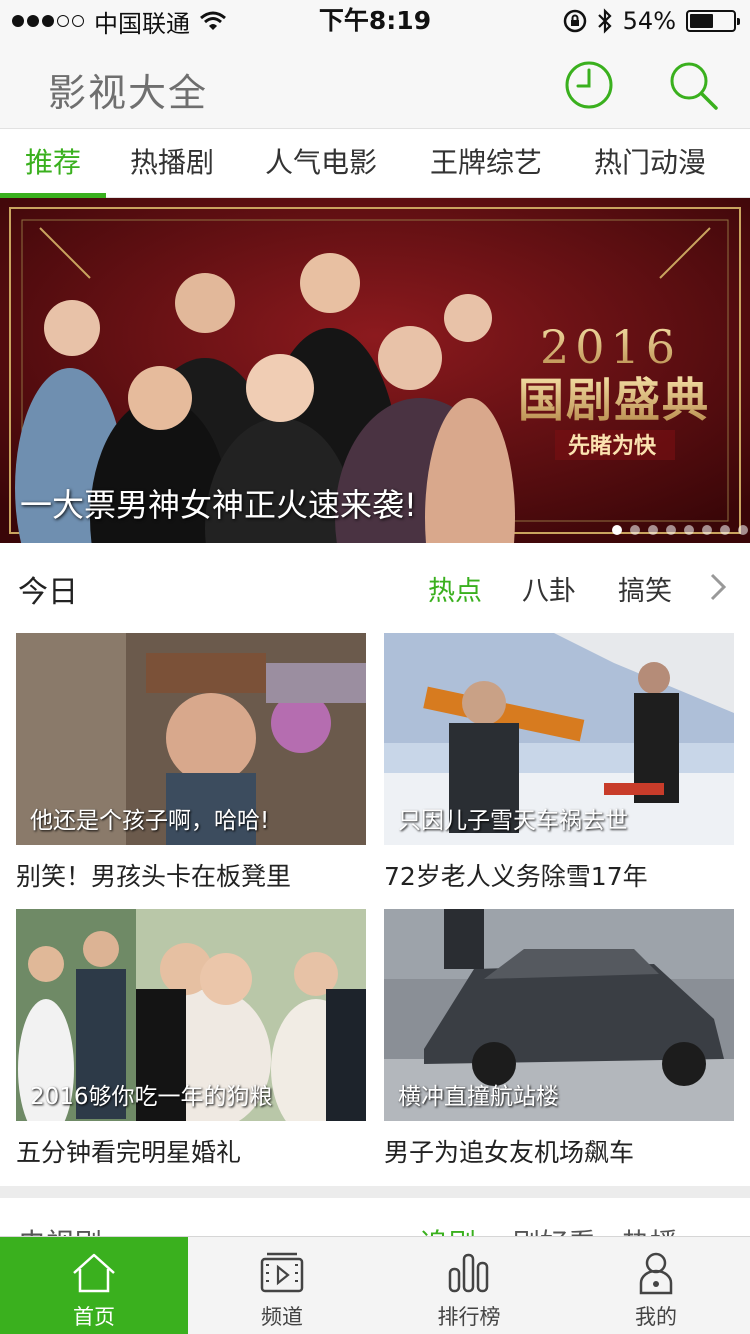 The height and width of the screenshot is (1334, 750). I want to click on video-card: 2016够你吃一年的狗粮 五分钟看完明星婚礼, so click(191, 1044).